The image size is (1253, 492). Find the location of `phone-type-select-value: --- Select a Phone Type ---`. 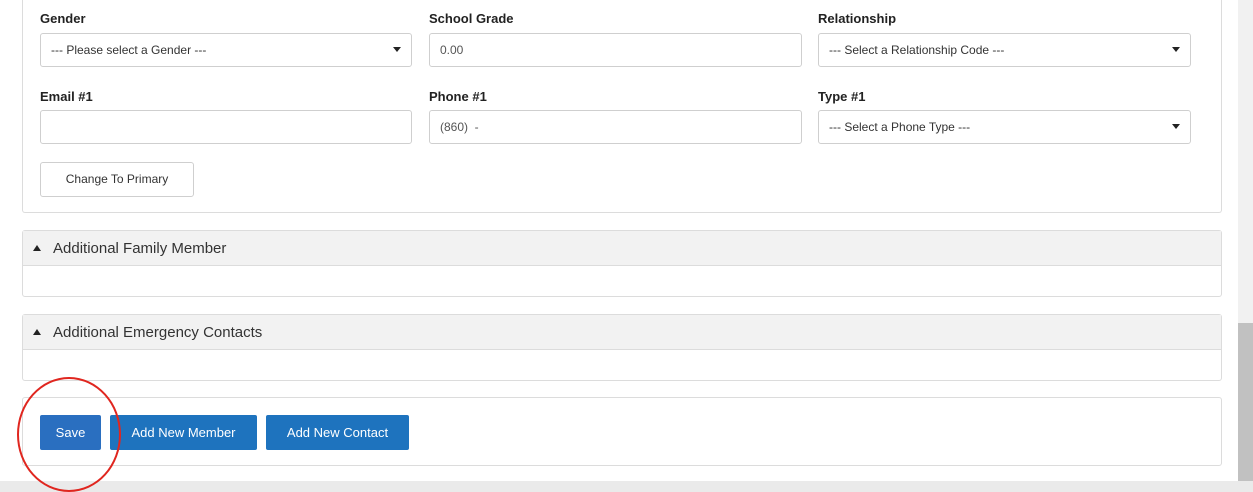

phone-type-select-value: --- Select a Phone Type --- is located at coordinates (900, 127).